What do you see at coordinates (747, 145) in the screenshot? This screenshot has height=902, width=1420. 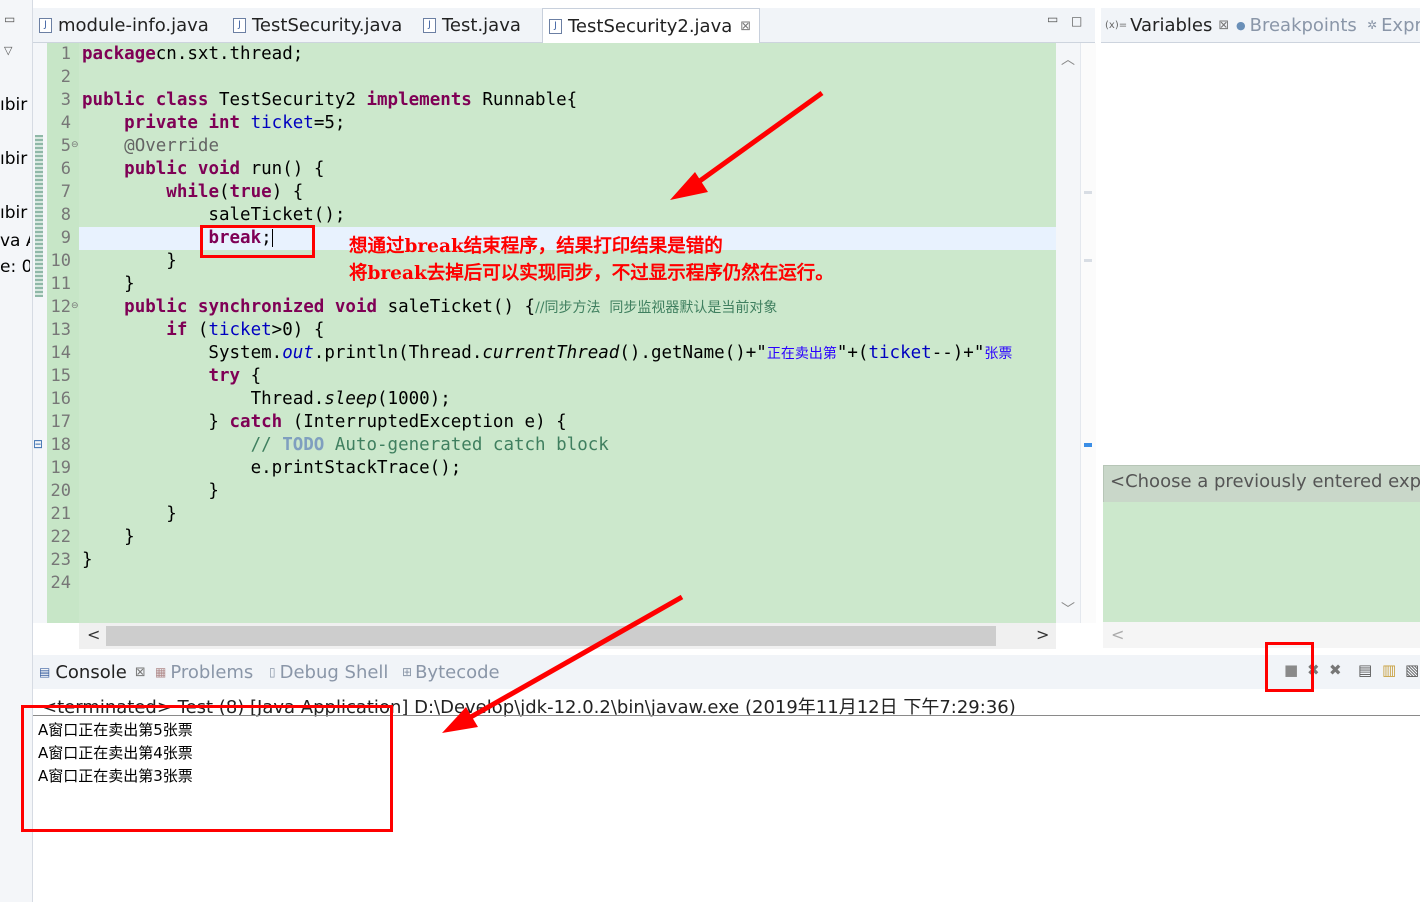 I see `arrow-to-break` at bounding box center [747, 145].